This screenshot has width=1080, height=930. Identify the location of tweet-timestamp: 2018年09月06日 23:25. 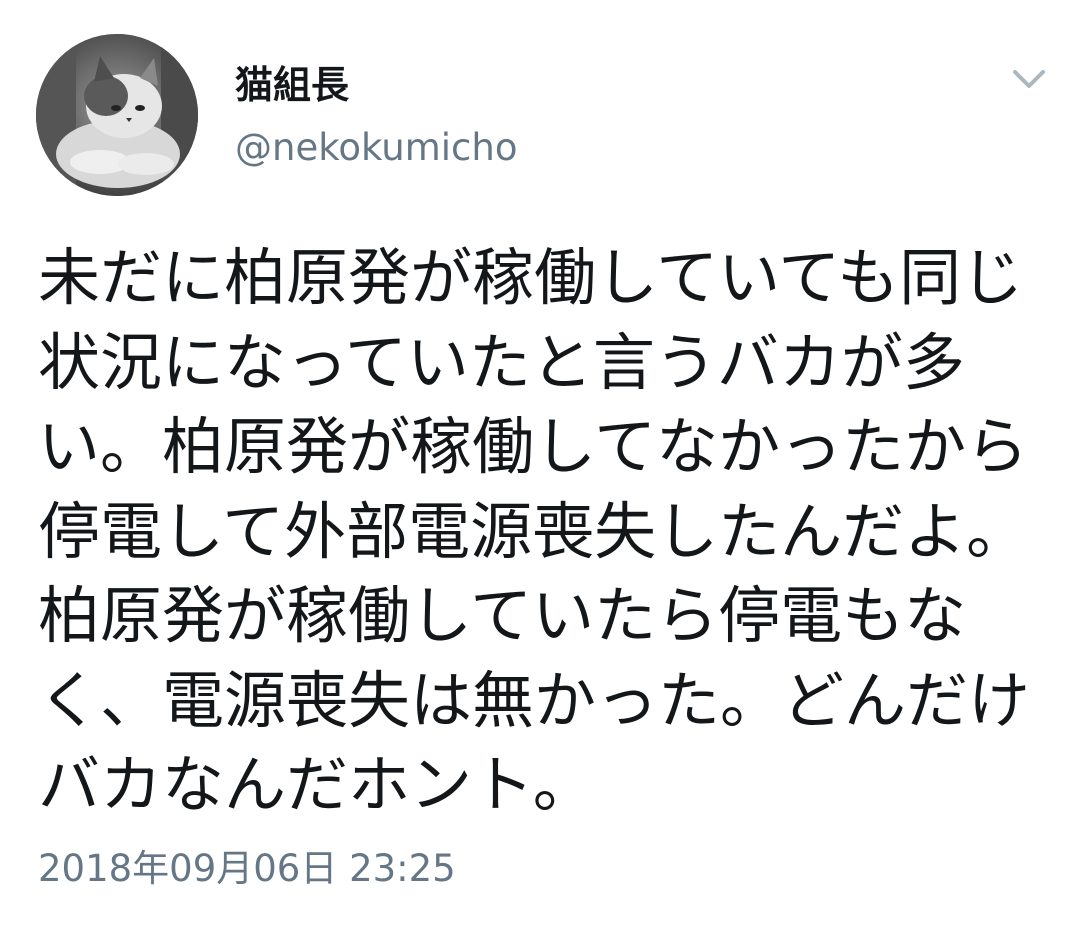
(247, 869).